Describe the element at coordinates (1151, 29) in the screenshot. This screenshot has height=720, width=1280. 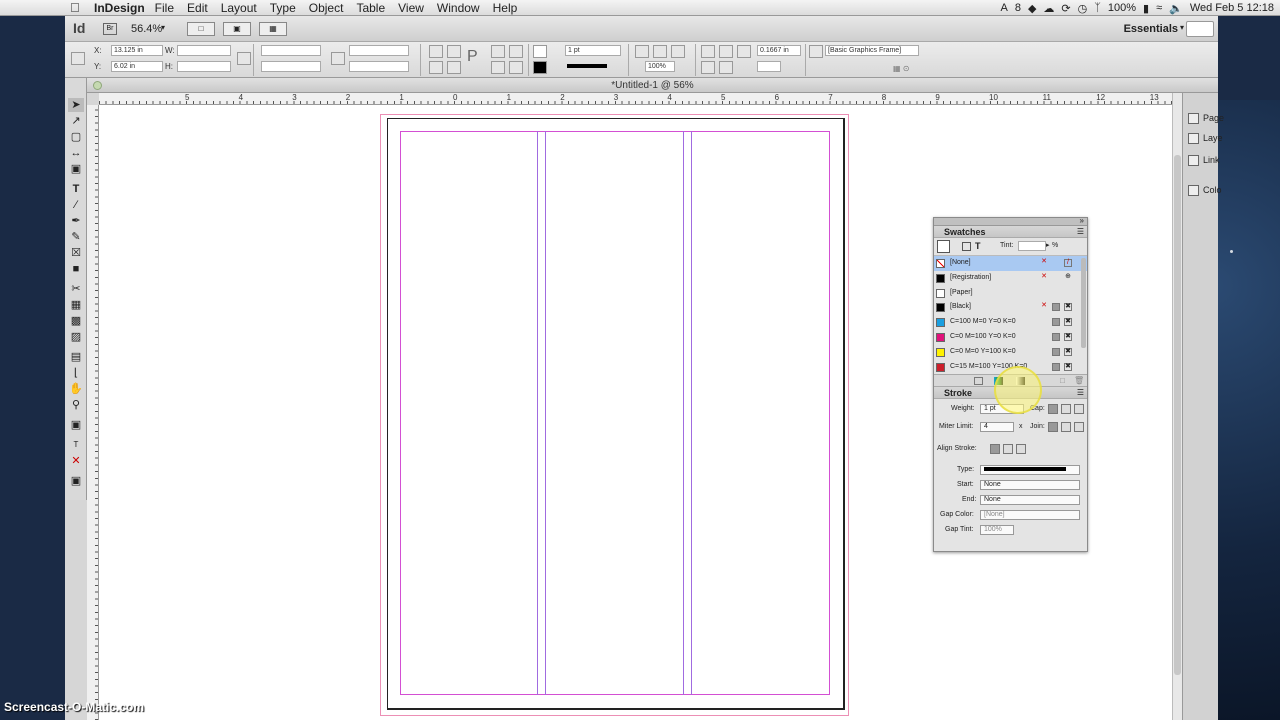
I see `workspace-switcher: Essentials` at that location.